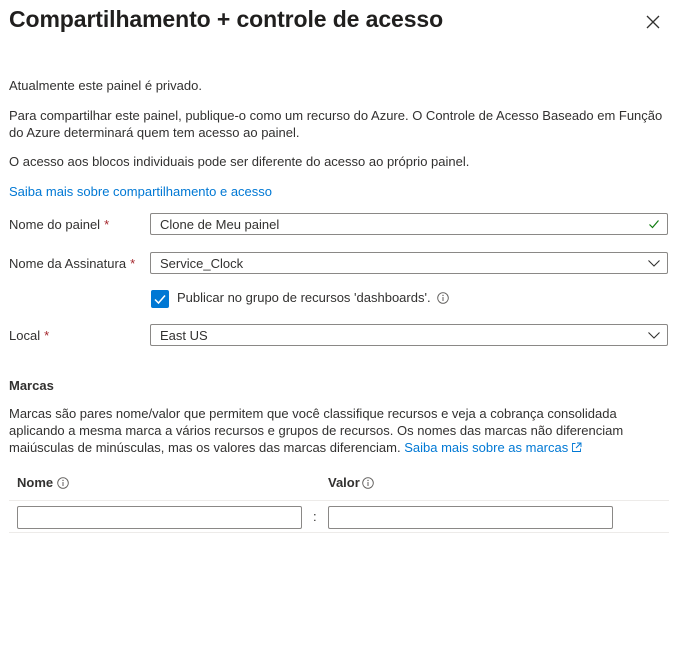 The width and height of the screenshot is (689, 657). I want to click on checkmark-icon, so click(654, 224).